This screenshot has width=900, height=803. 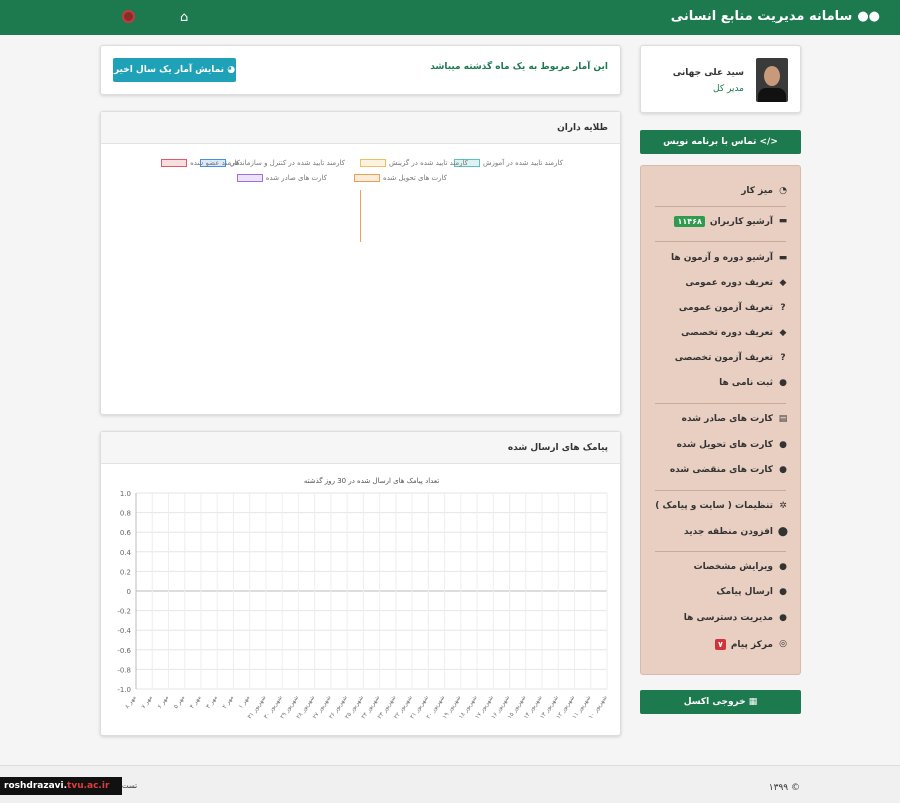 I want to click on users-cog-icon: ●, so click(x=783, y=617).